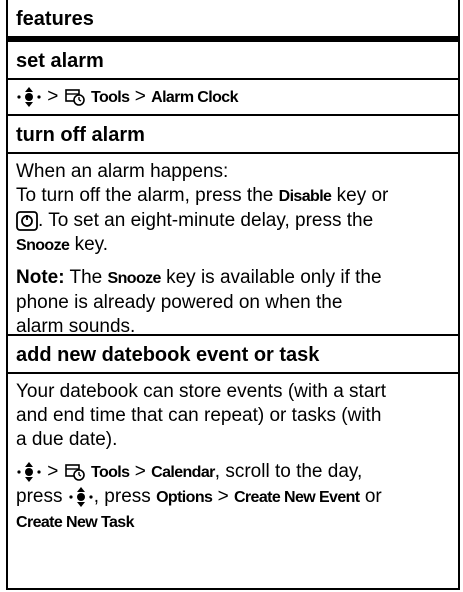  I want to click on text: key., so click(89, 244).